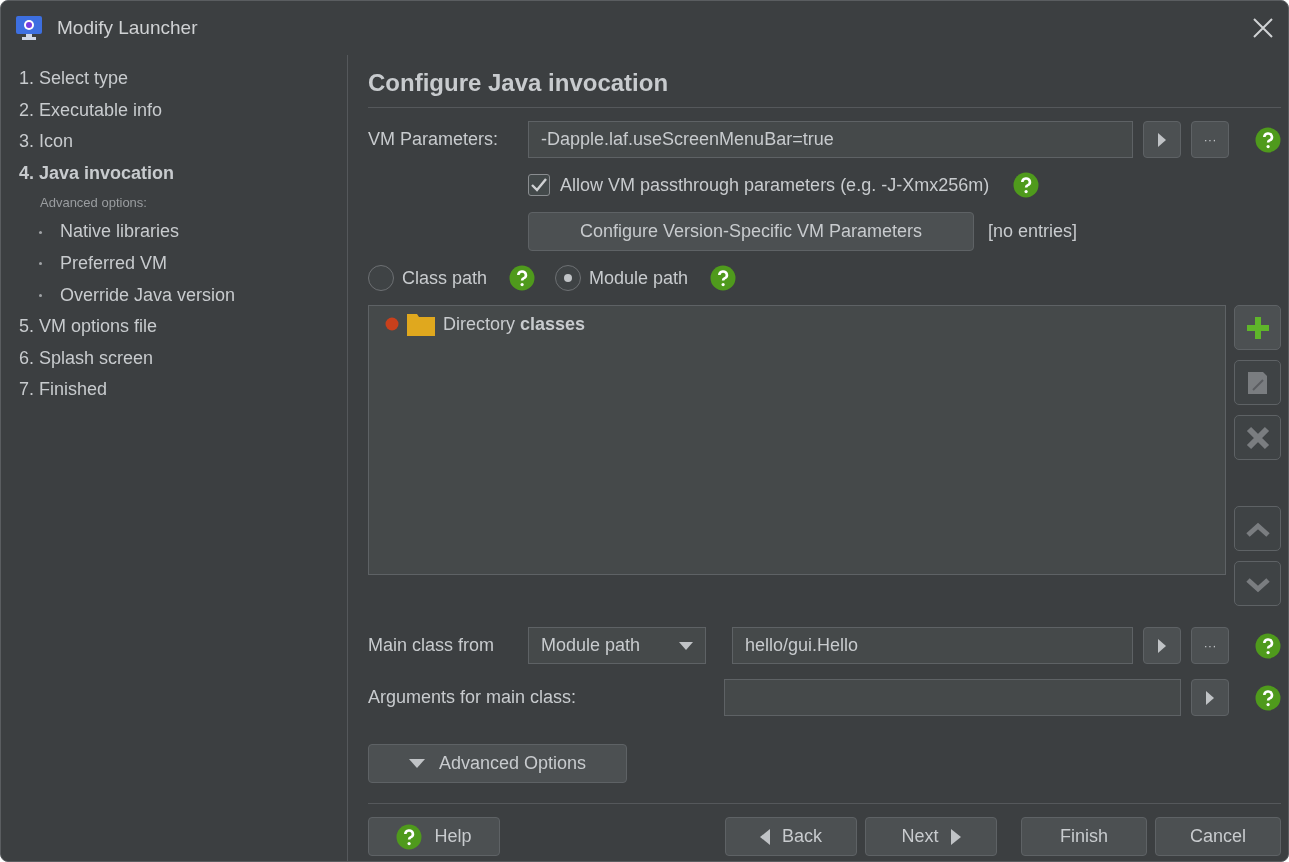  What do you see at coordinates (824, 87) in the screenshot?
I see `page-heading: Configure Java invocation` at bounding box center [824, 87].